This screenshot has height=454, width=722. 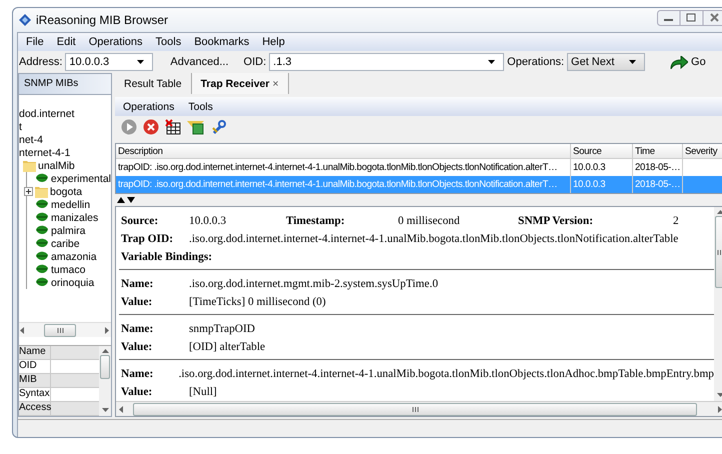 What do you see at coordinates (257, 302) in the screenshot?
I see `field-value: [TimeTicks] 0 millisecond (0)` at bounding box center [257, 302].